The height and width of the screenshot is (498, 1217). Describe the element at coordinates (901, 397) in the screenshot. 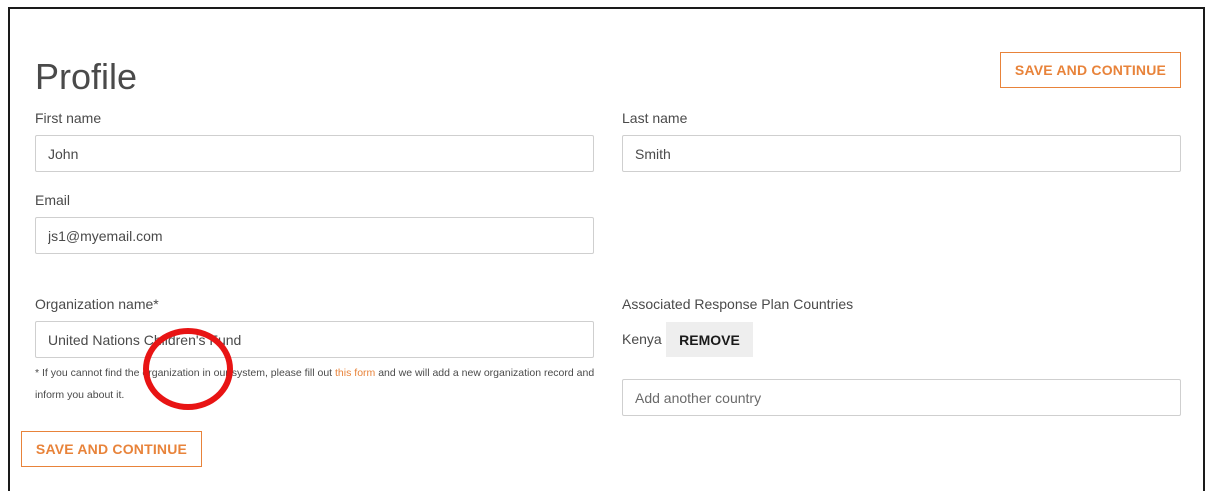

I see `add-country-input` at that location.